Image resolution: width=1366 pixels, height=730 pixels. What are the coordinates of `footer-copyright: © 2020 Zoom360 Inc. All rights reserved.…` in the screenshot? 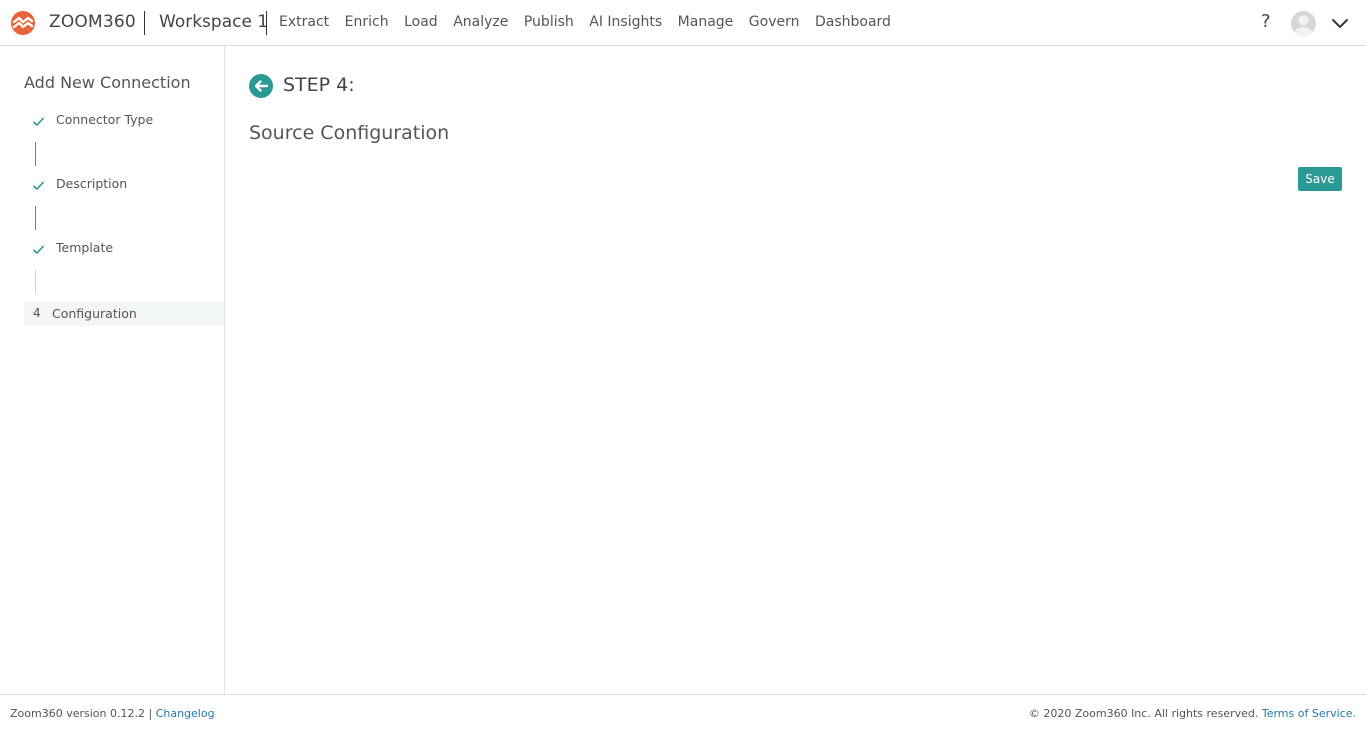 It's located at (1192, 713).